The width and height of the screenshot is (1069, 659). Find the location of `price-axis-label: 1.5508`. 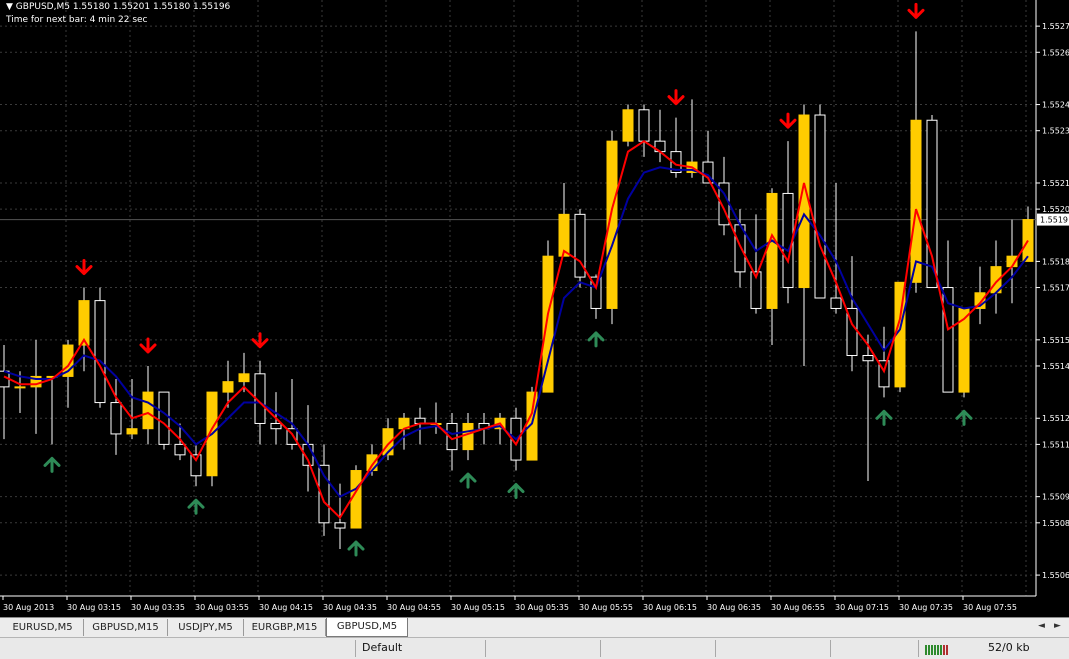

price-axis-label: 1.5508 is located at coordinates (1055, 523).